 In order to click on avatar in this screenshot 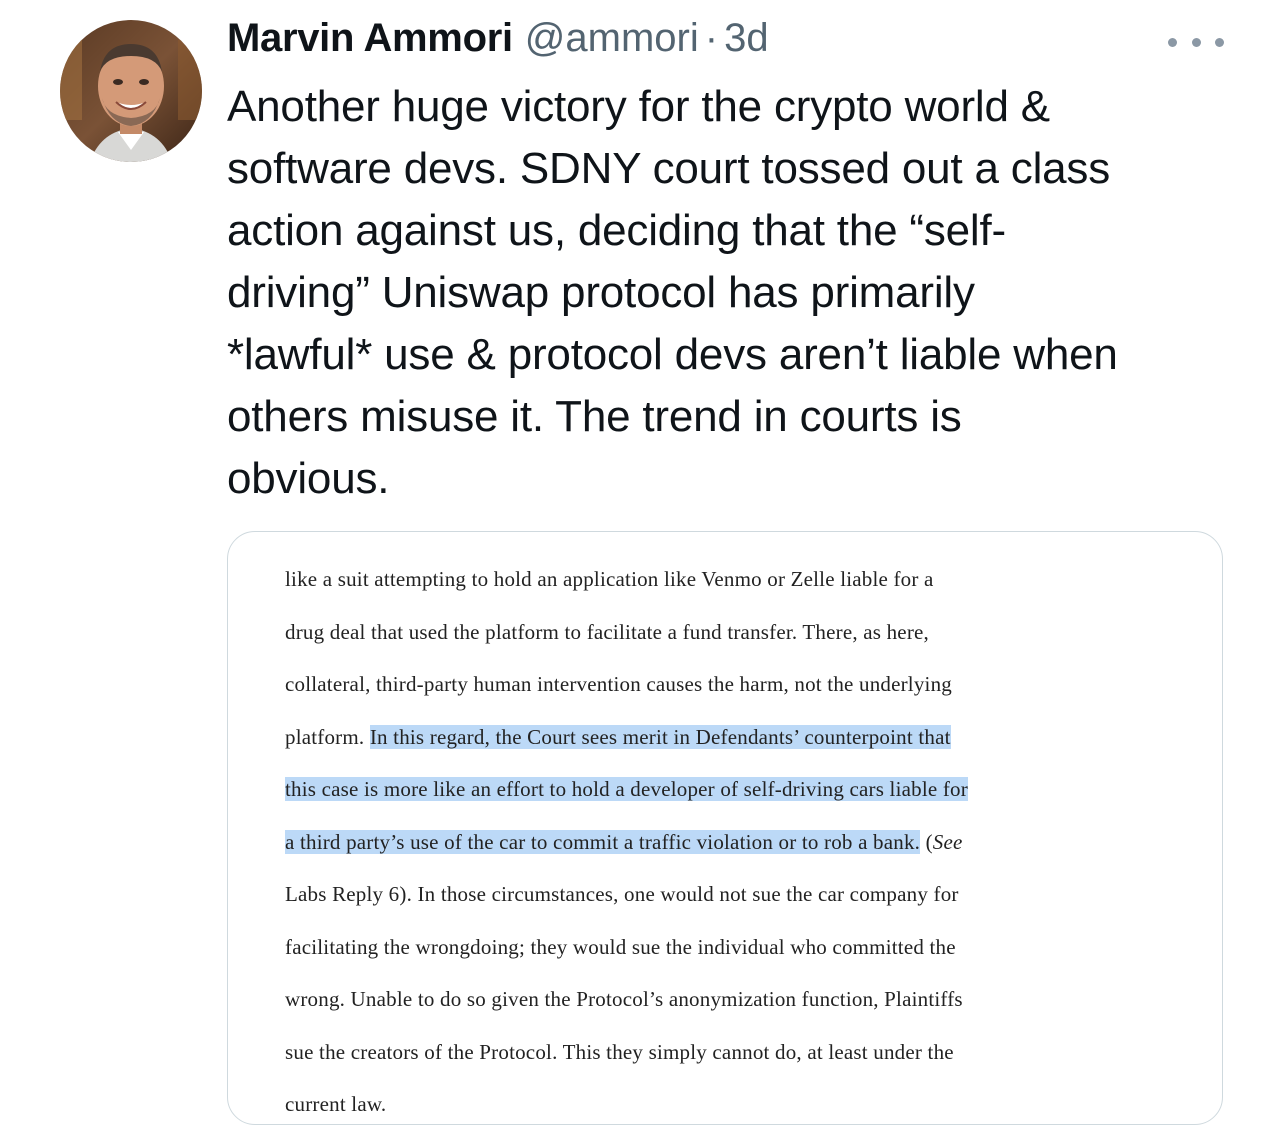, I will do `click(131, 91)`.